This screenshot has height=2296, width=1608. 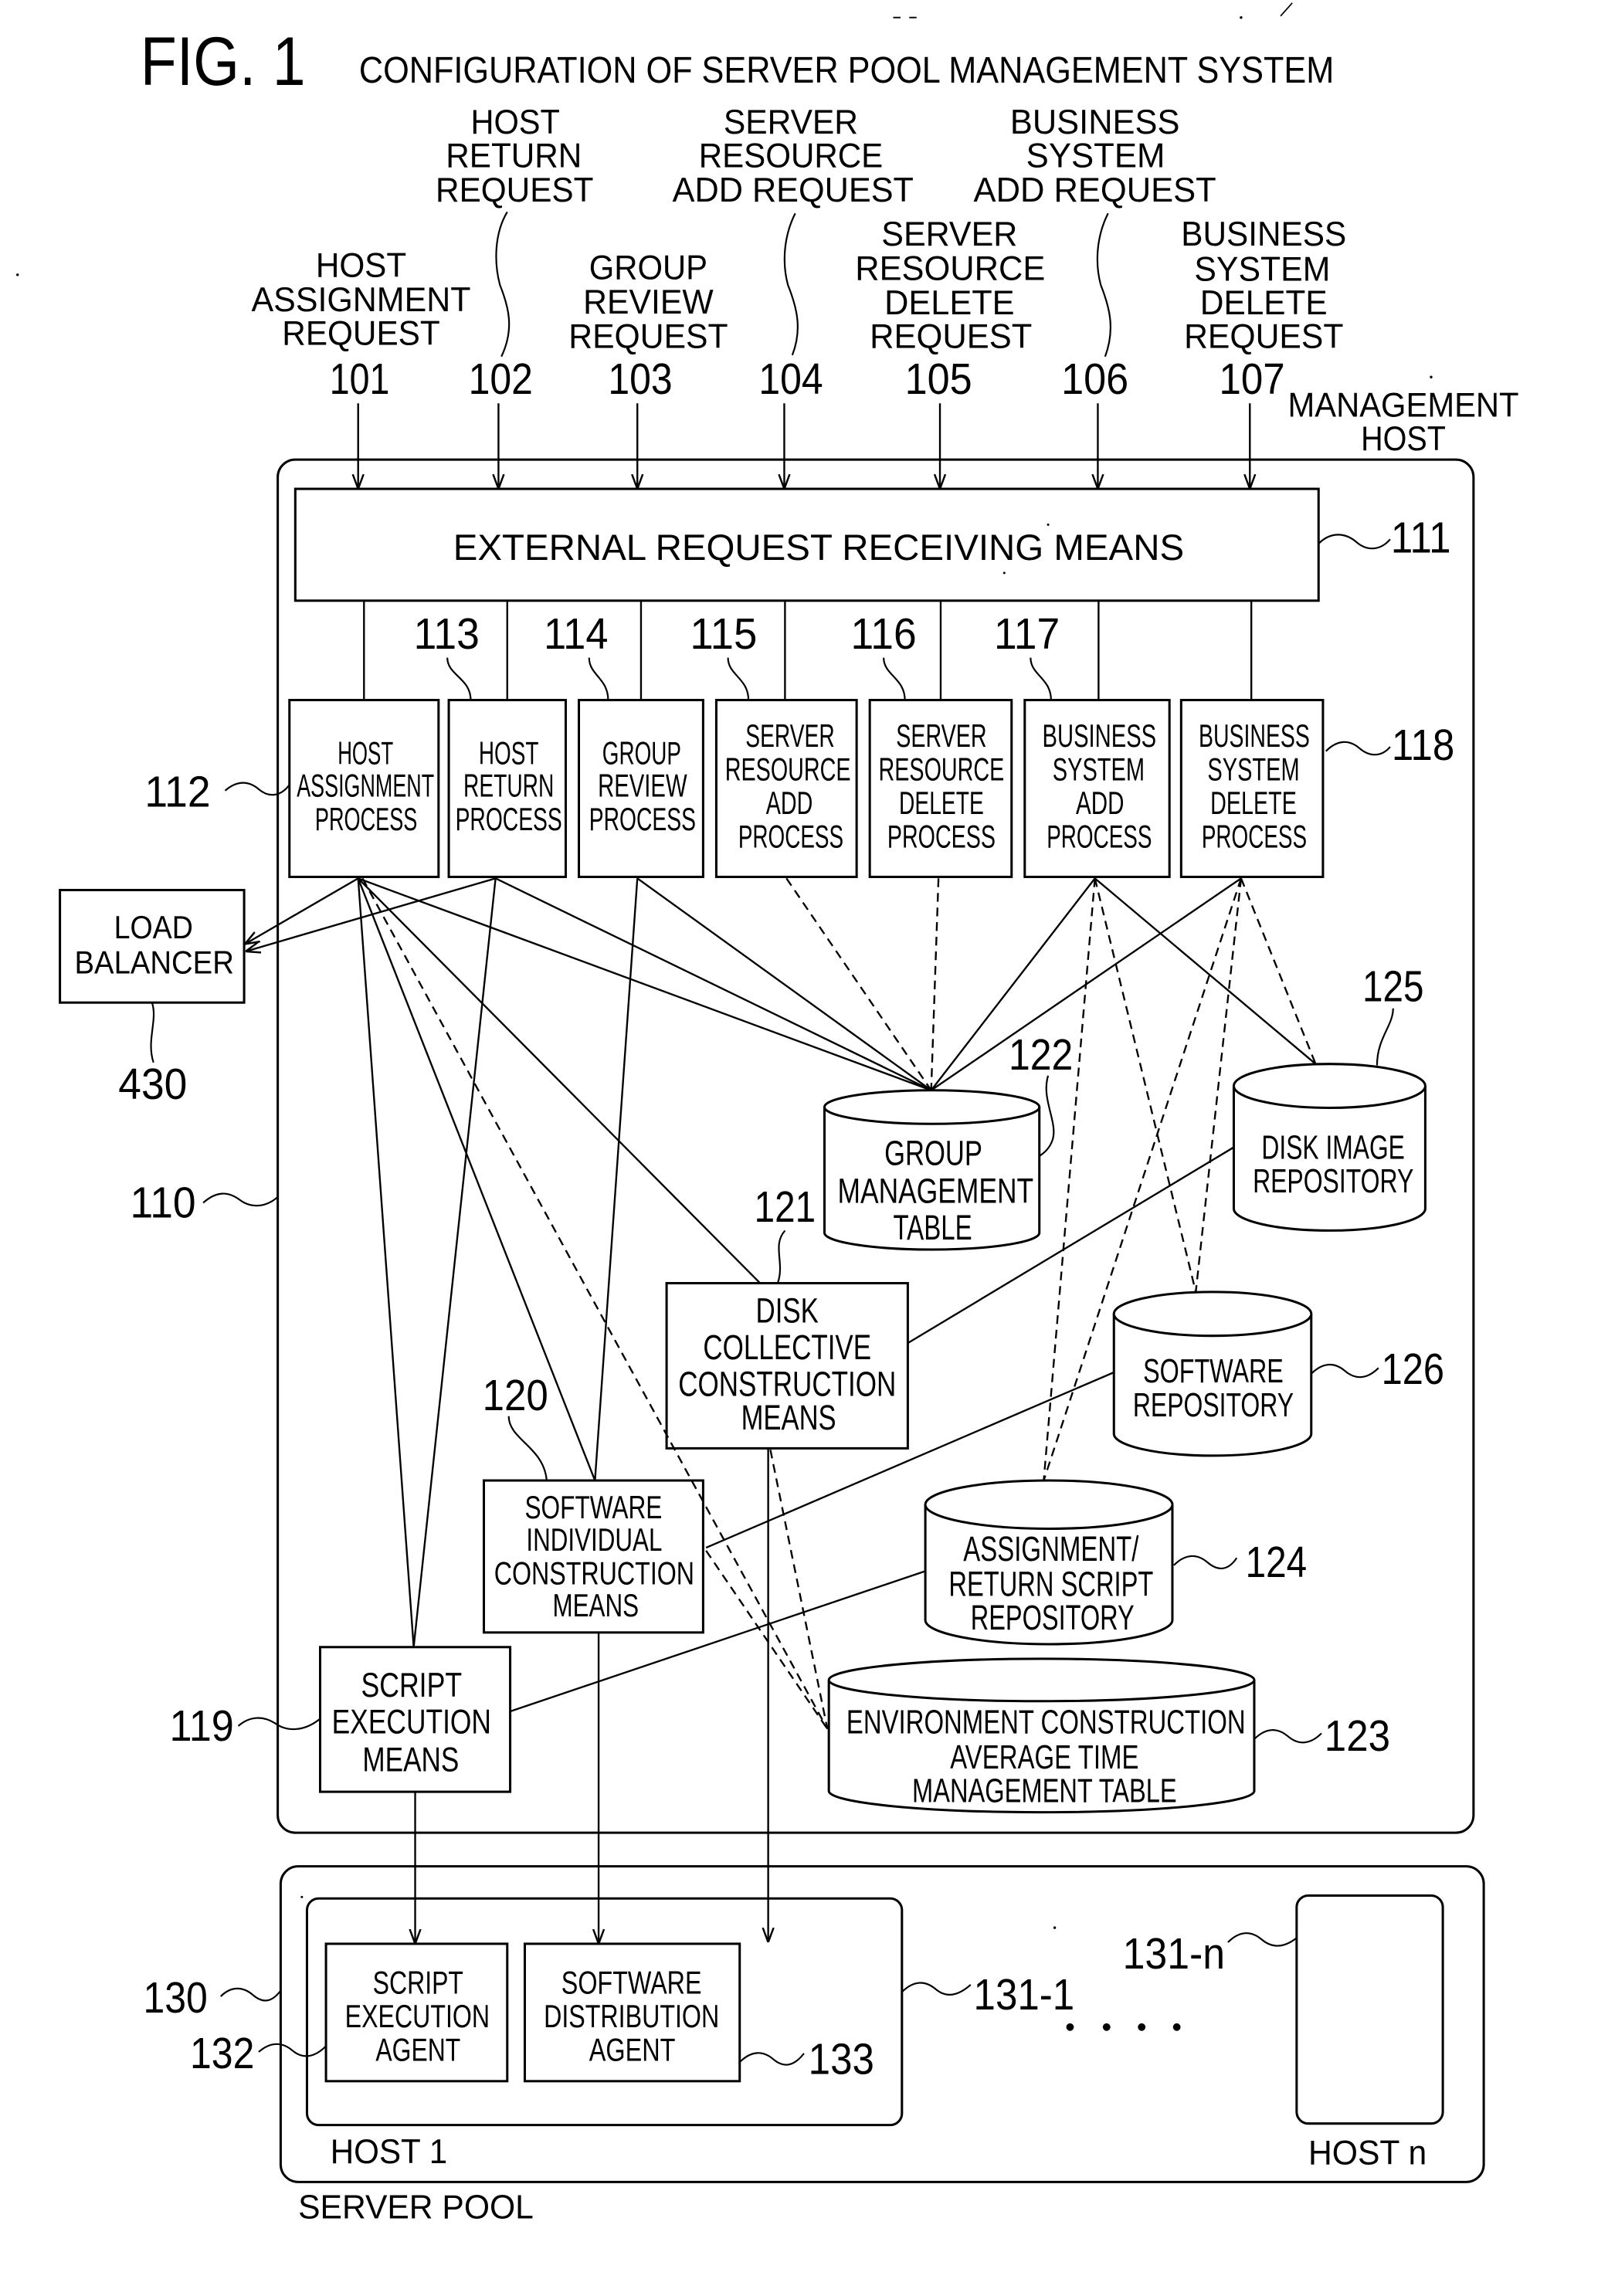 I want to click on host-n-label: HOST n, so click(x=1367, y=2153).